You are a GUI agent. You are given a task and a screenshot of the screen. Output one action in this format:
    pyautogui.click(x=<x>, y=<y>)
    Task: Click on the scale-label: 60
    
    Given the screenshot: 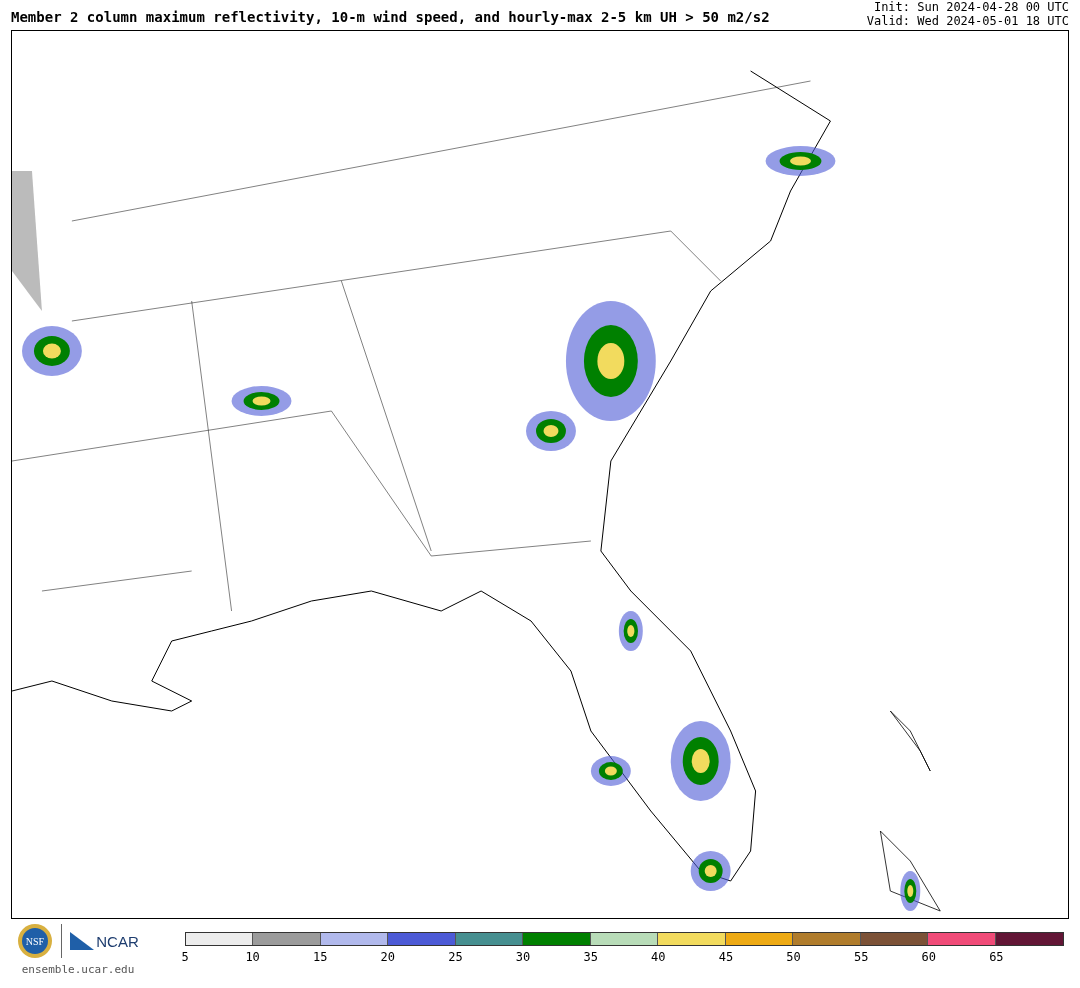 What is the action you would take?
    pyautogui.click(x=928, y=957)
    